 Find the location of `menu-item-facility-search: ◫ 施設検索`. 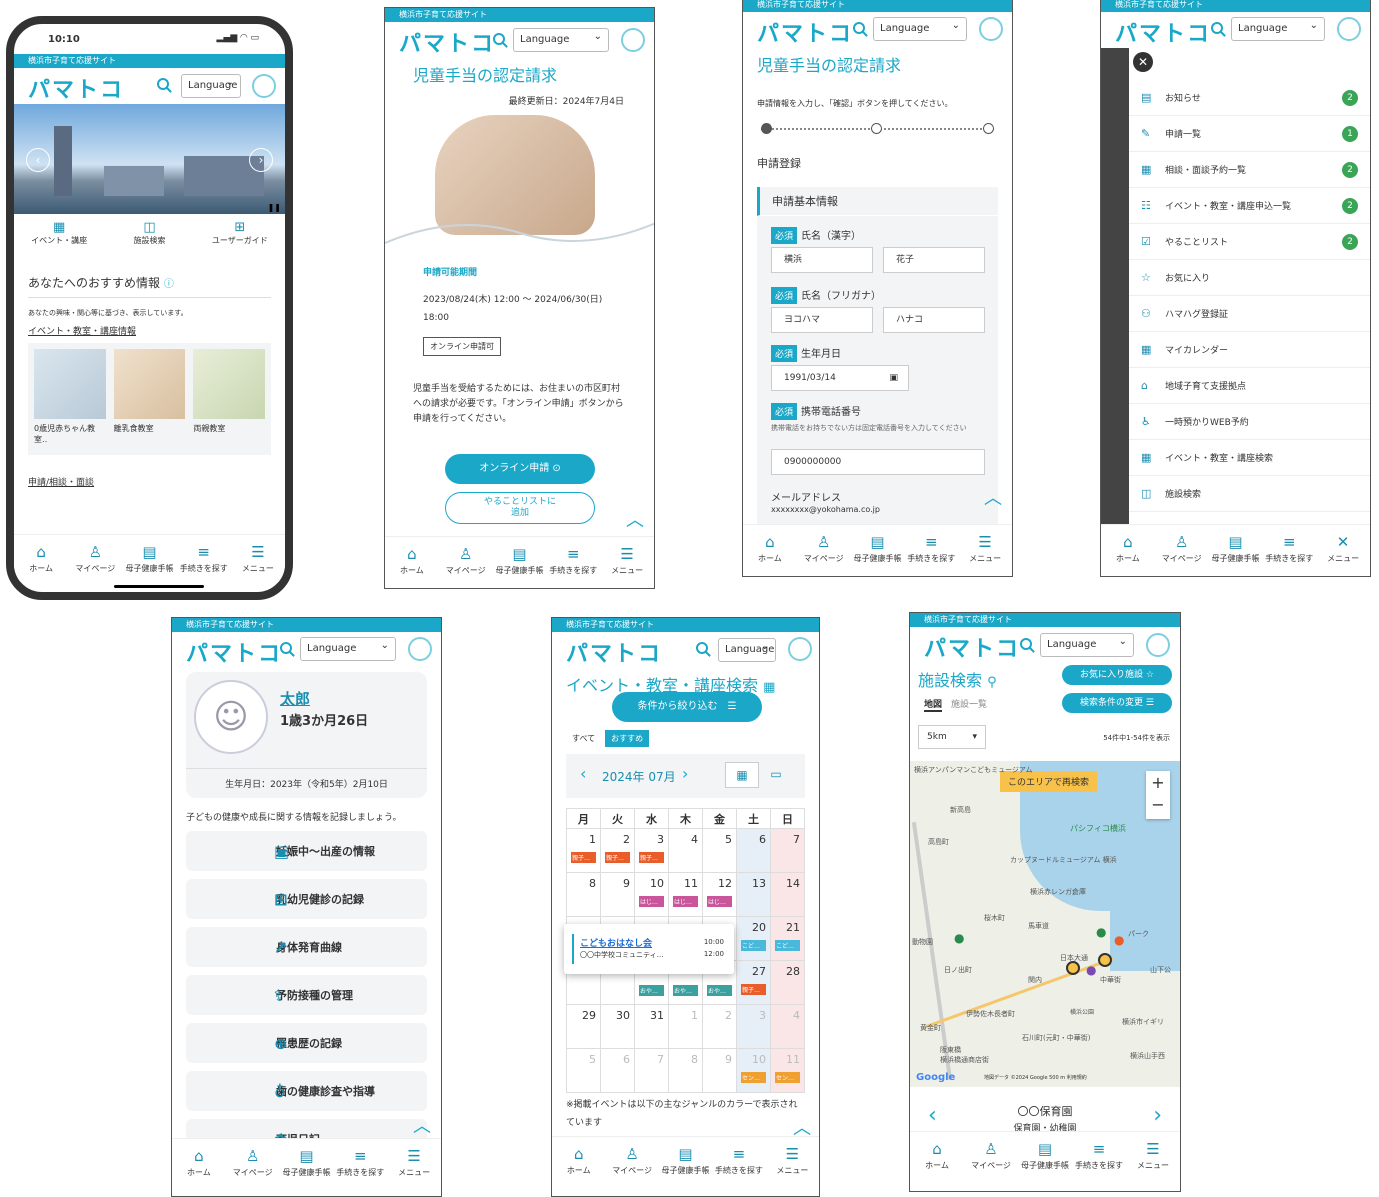

menu-item-facility-search: ◫ 施設検索 is located at coordinates (1249, 494).